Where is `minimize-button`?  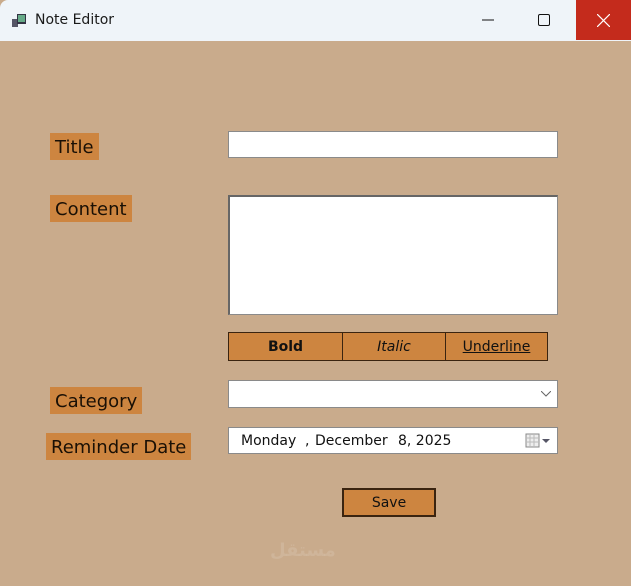
minimize-button is located at coordinates (488, 20).